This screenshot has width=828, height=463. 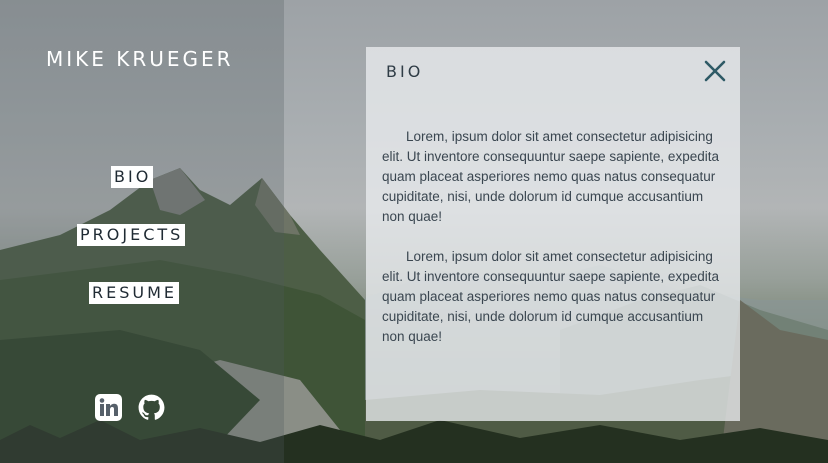 What do you see at coordinates (715, 71) in the screenshot?
I see `close-icon` at bounding box center [715, 71].